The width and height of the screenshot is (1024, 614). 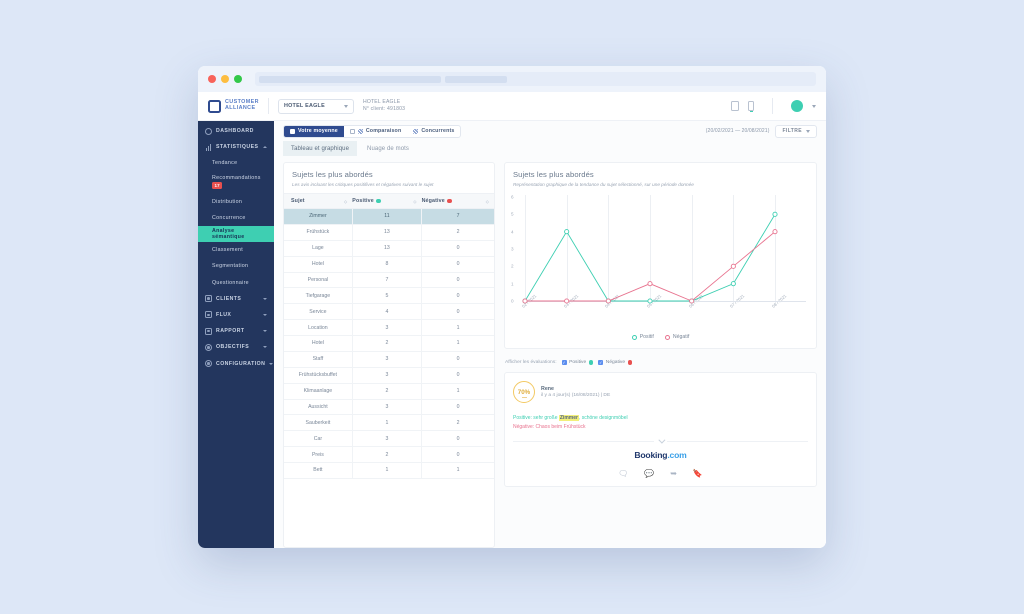 I want to click on hotel-selector: HOTEL EAGLE, so click(x=315, y=106).